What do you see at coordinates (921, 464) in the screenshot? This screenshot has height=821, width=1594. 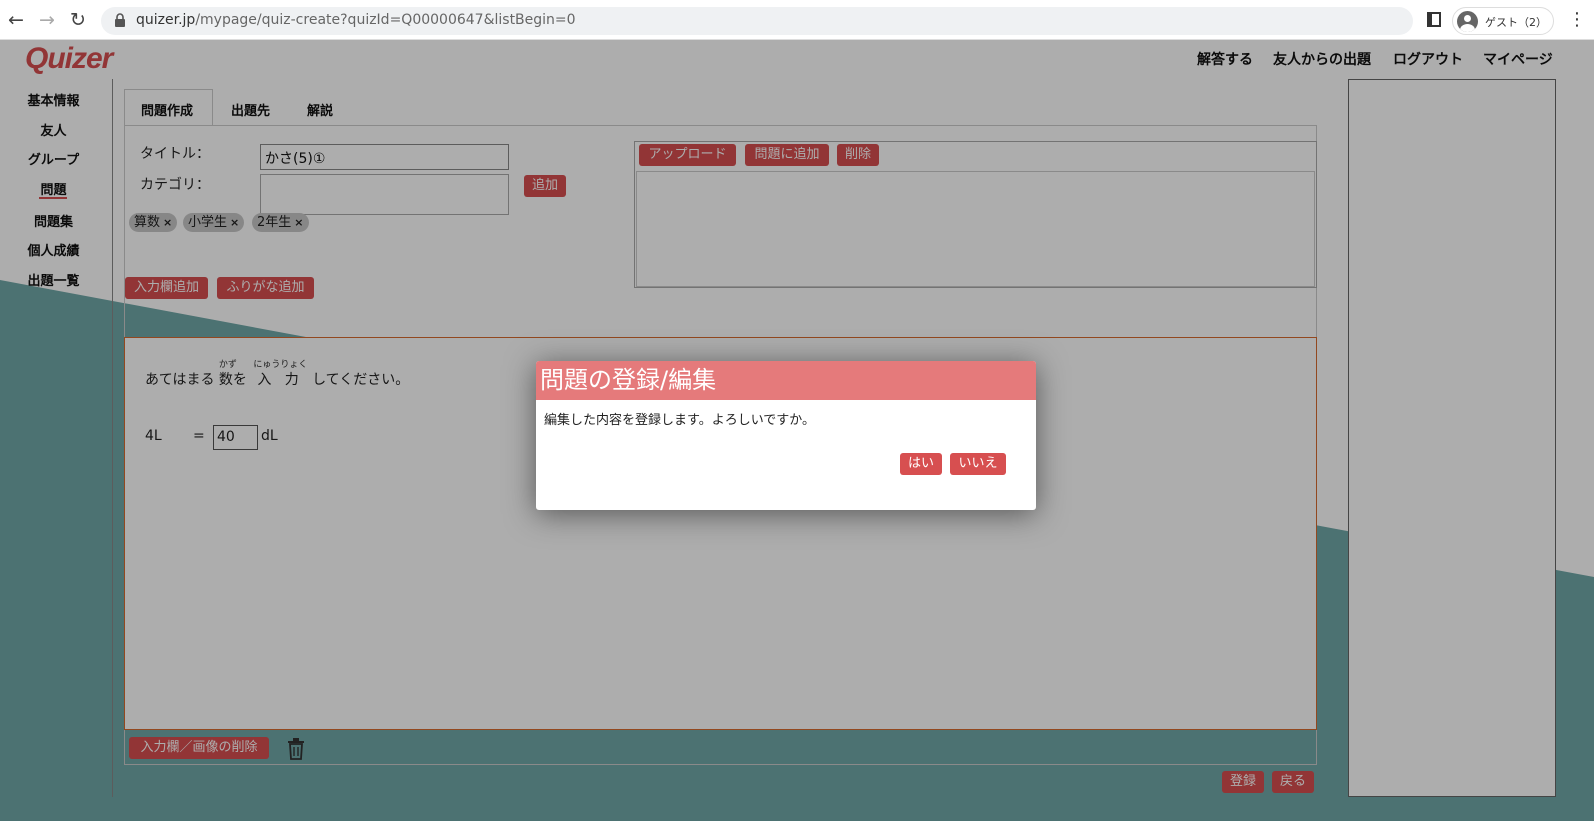 I see `yes-button: はい` at bounding box center [921, 464].